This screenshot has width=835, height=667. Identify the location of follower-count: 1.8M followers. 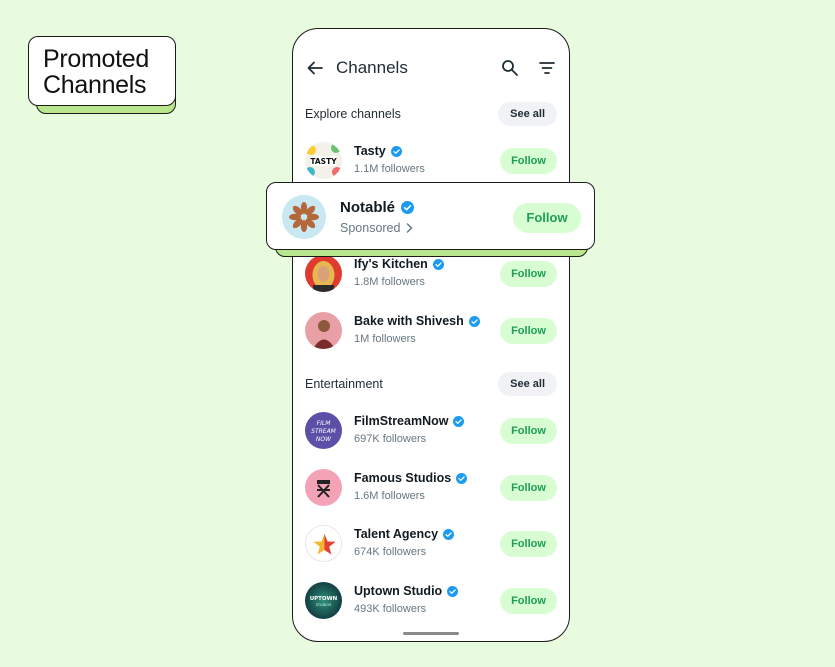
(389, 282).